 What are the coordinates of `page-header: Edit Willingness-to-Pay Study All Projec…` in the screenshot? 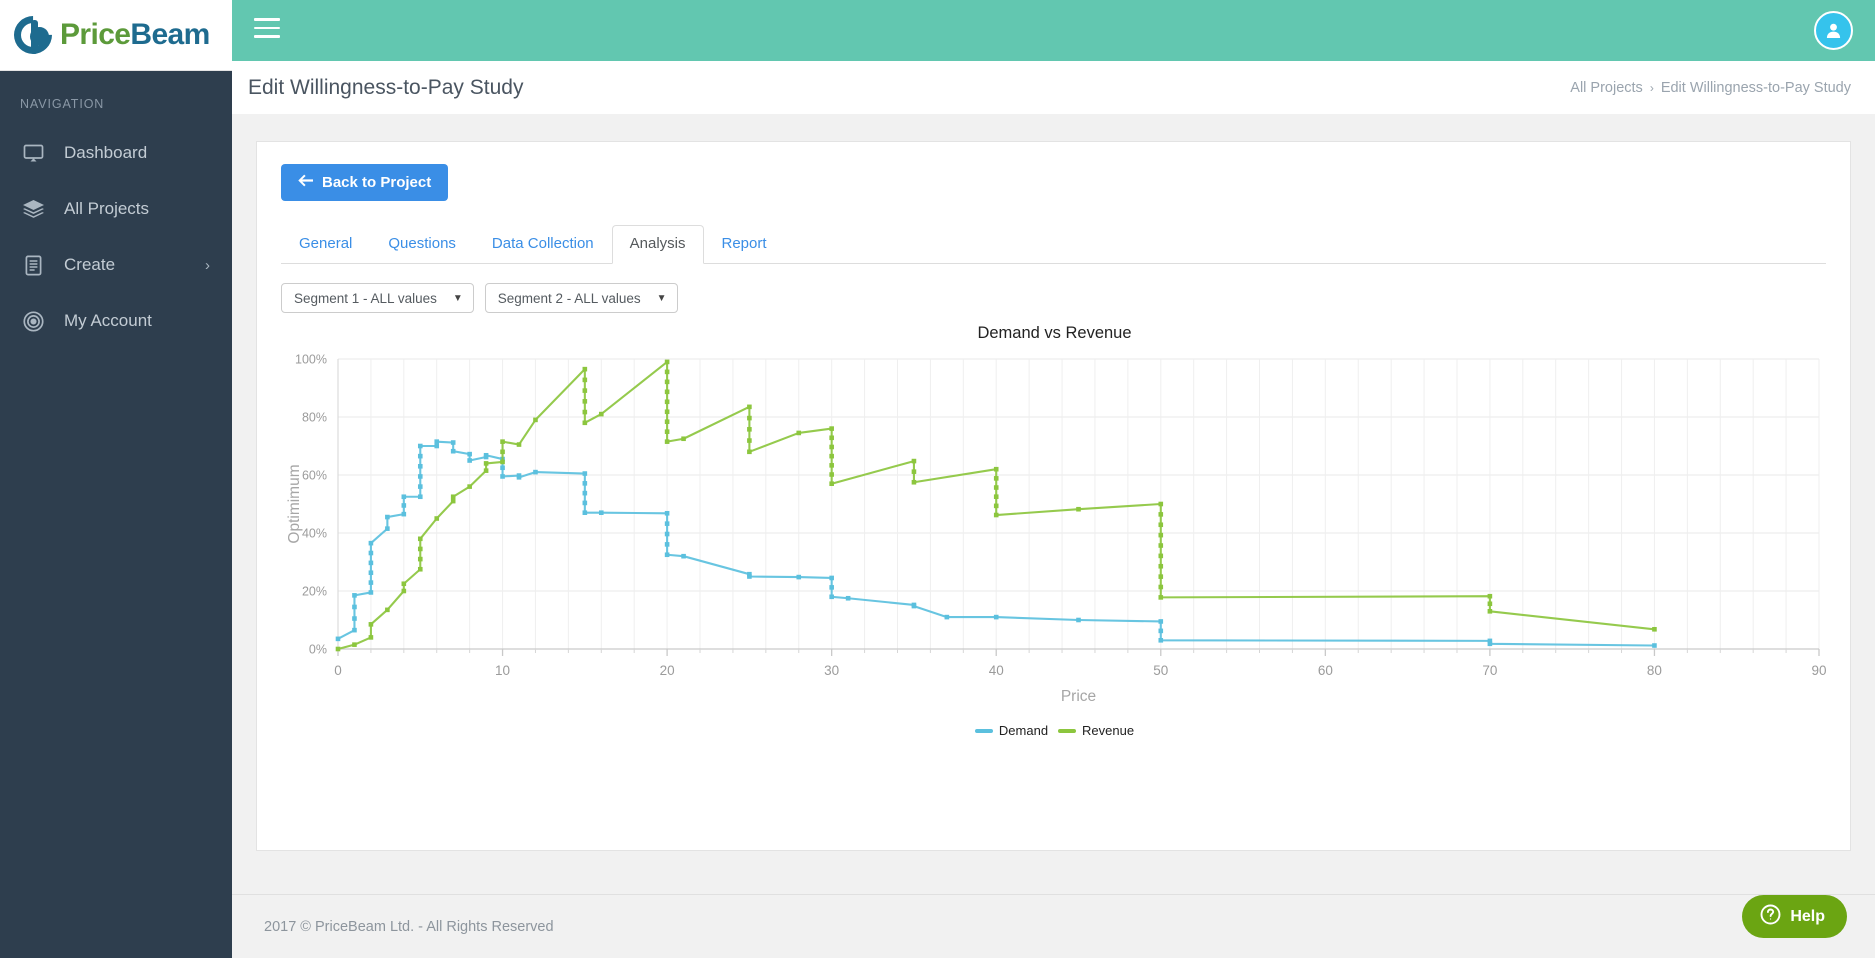 It's located at (1053, 87).